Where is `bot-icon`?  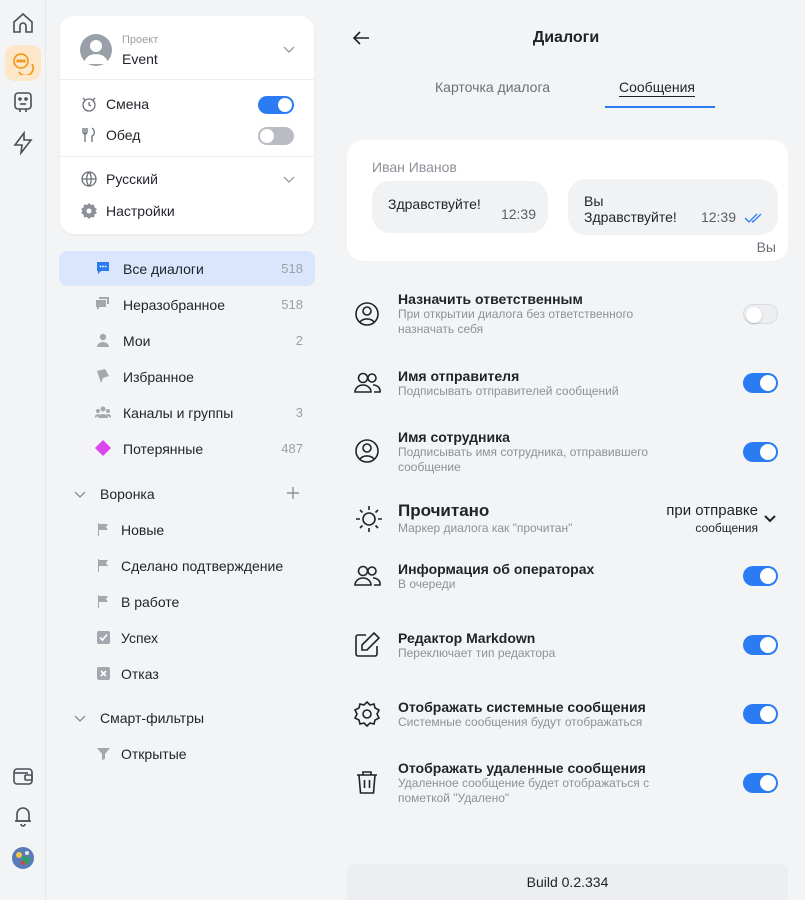
bot-icon is located at coordinates (23, 102).